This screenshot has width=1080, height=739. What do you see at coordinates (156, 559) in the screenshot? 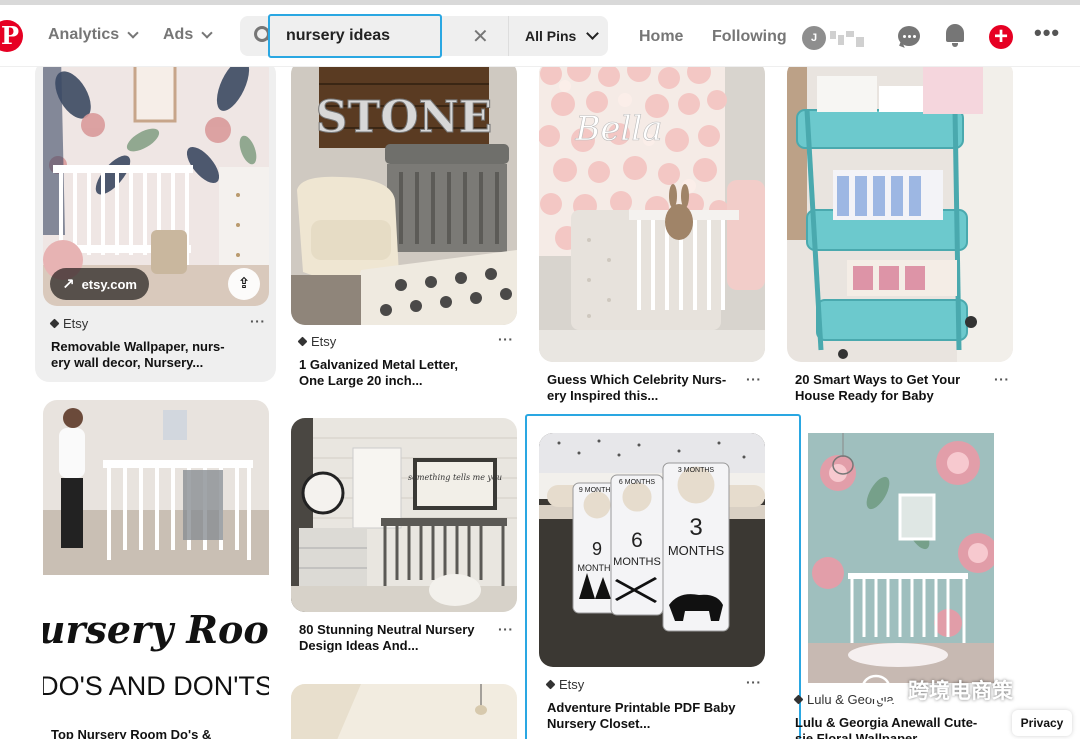
I see `pin-image-nursery-dos-donts: Nursery Room DO'S AND DON'TS` at bounding box center [156, 559].